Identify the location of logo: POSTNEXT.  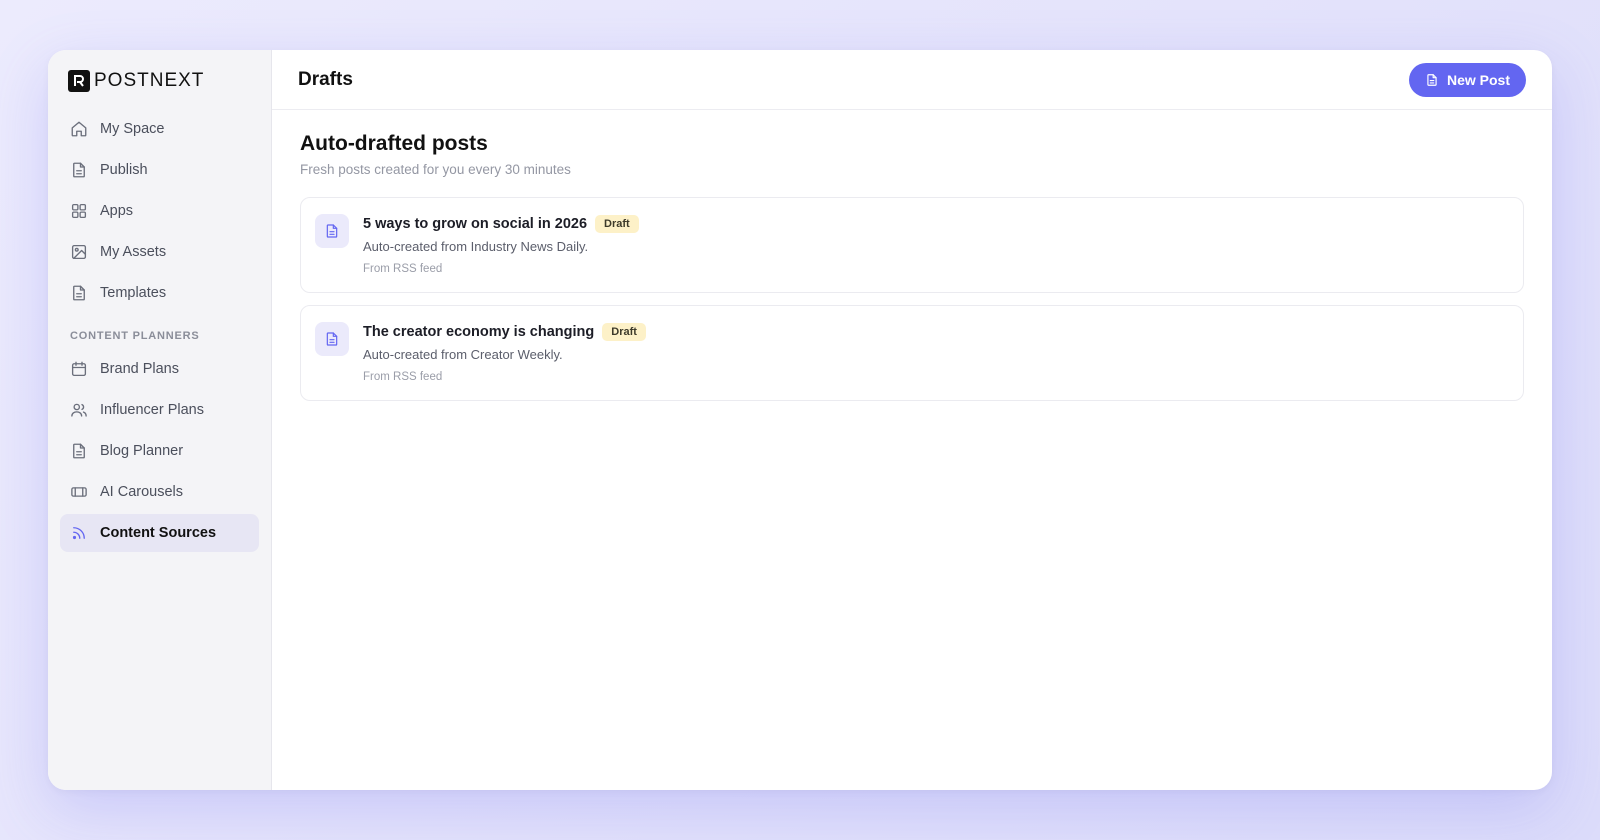
(159, 81).